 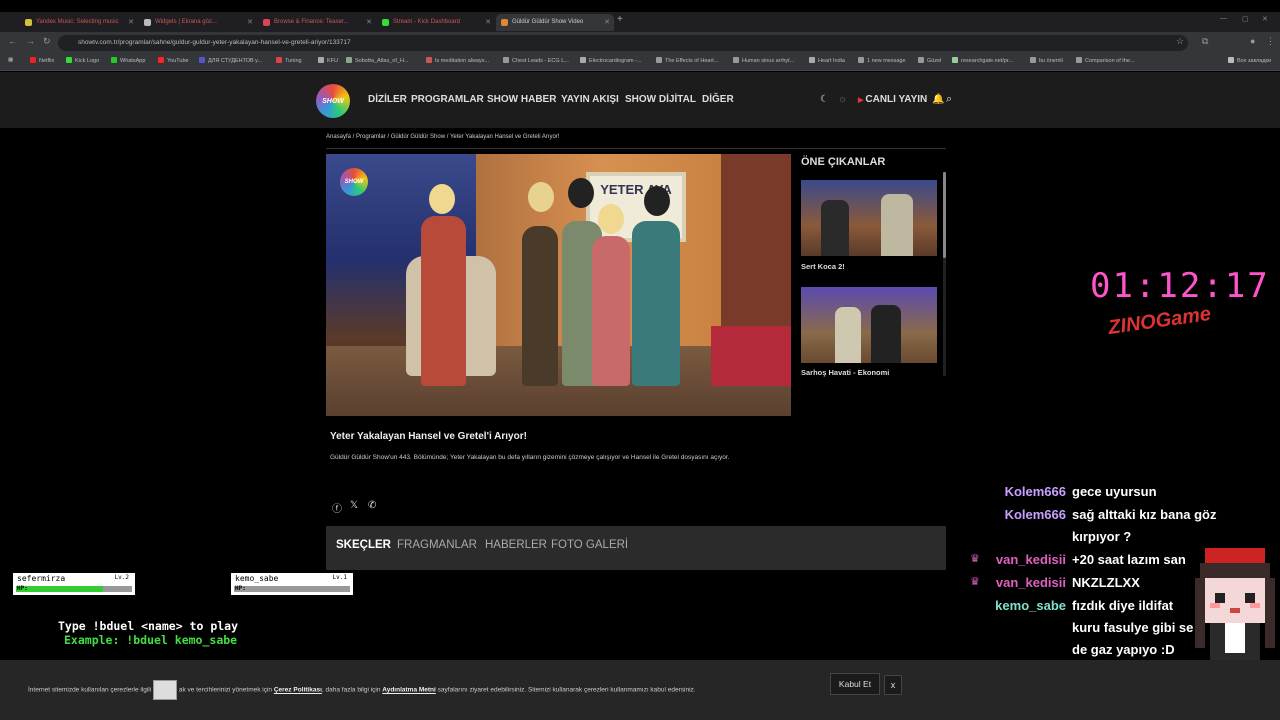 What do you see at coordinates (636, 148) in the screenshot?
I see `divider` at bounding box center [636, 148].